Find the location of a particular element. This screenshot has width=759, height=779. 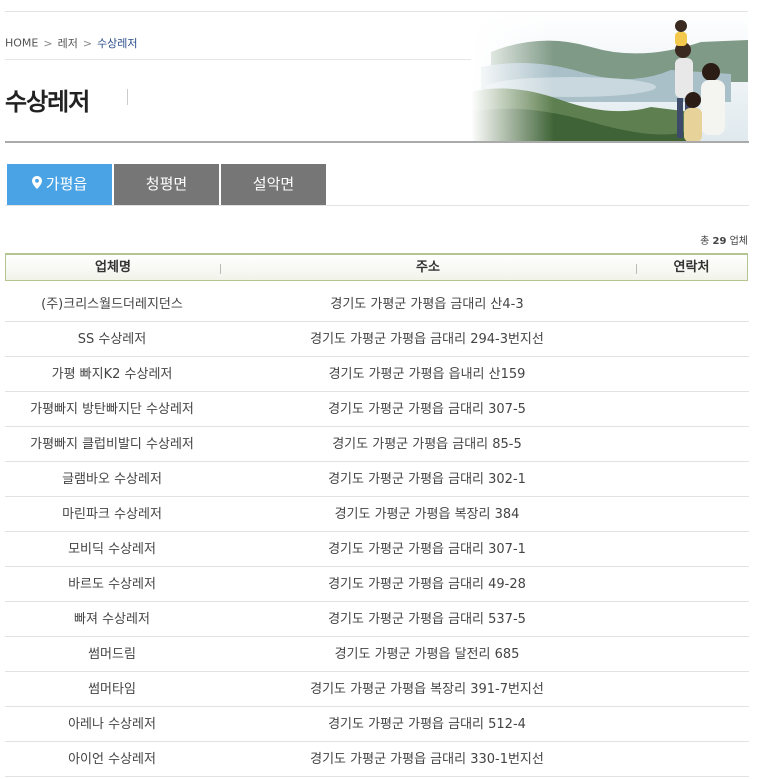

company-address: 경기도 가평군 가평읍 금대리 537-5 is located at coordinates (427, 619).